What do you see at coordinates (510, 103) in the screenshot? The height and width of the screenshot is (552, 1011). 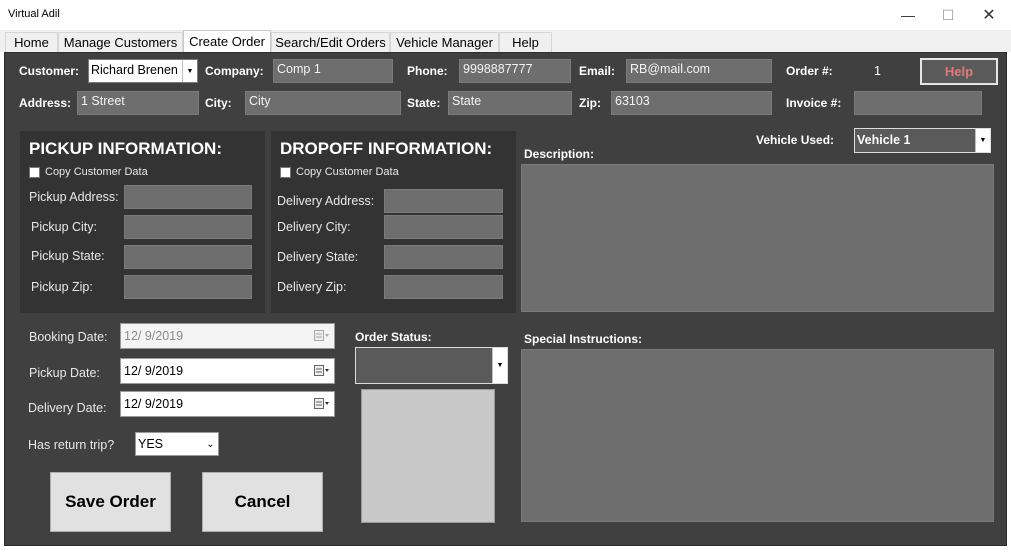 I see `state-field: State` at bounding box center [510, 103].